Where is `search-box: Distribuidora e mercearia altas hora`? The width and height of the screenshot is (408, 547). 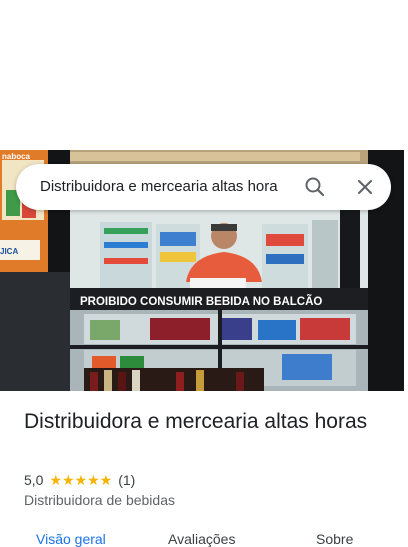
search-box: Distribuidora e mercearia altas hora is located at coordinates (203, 187).